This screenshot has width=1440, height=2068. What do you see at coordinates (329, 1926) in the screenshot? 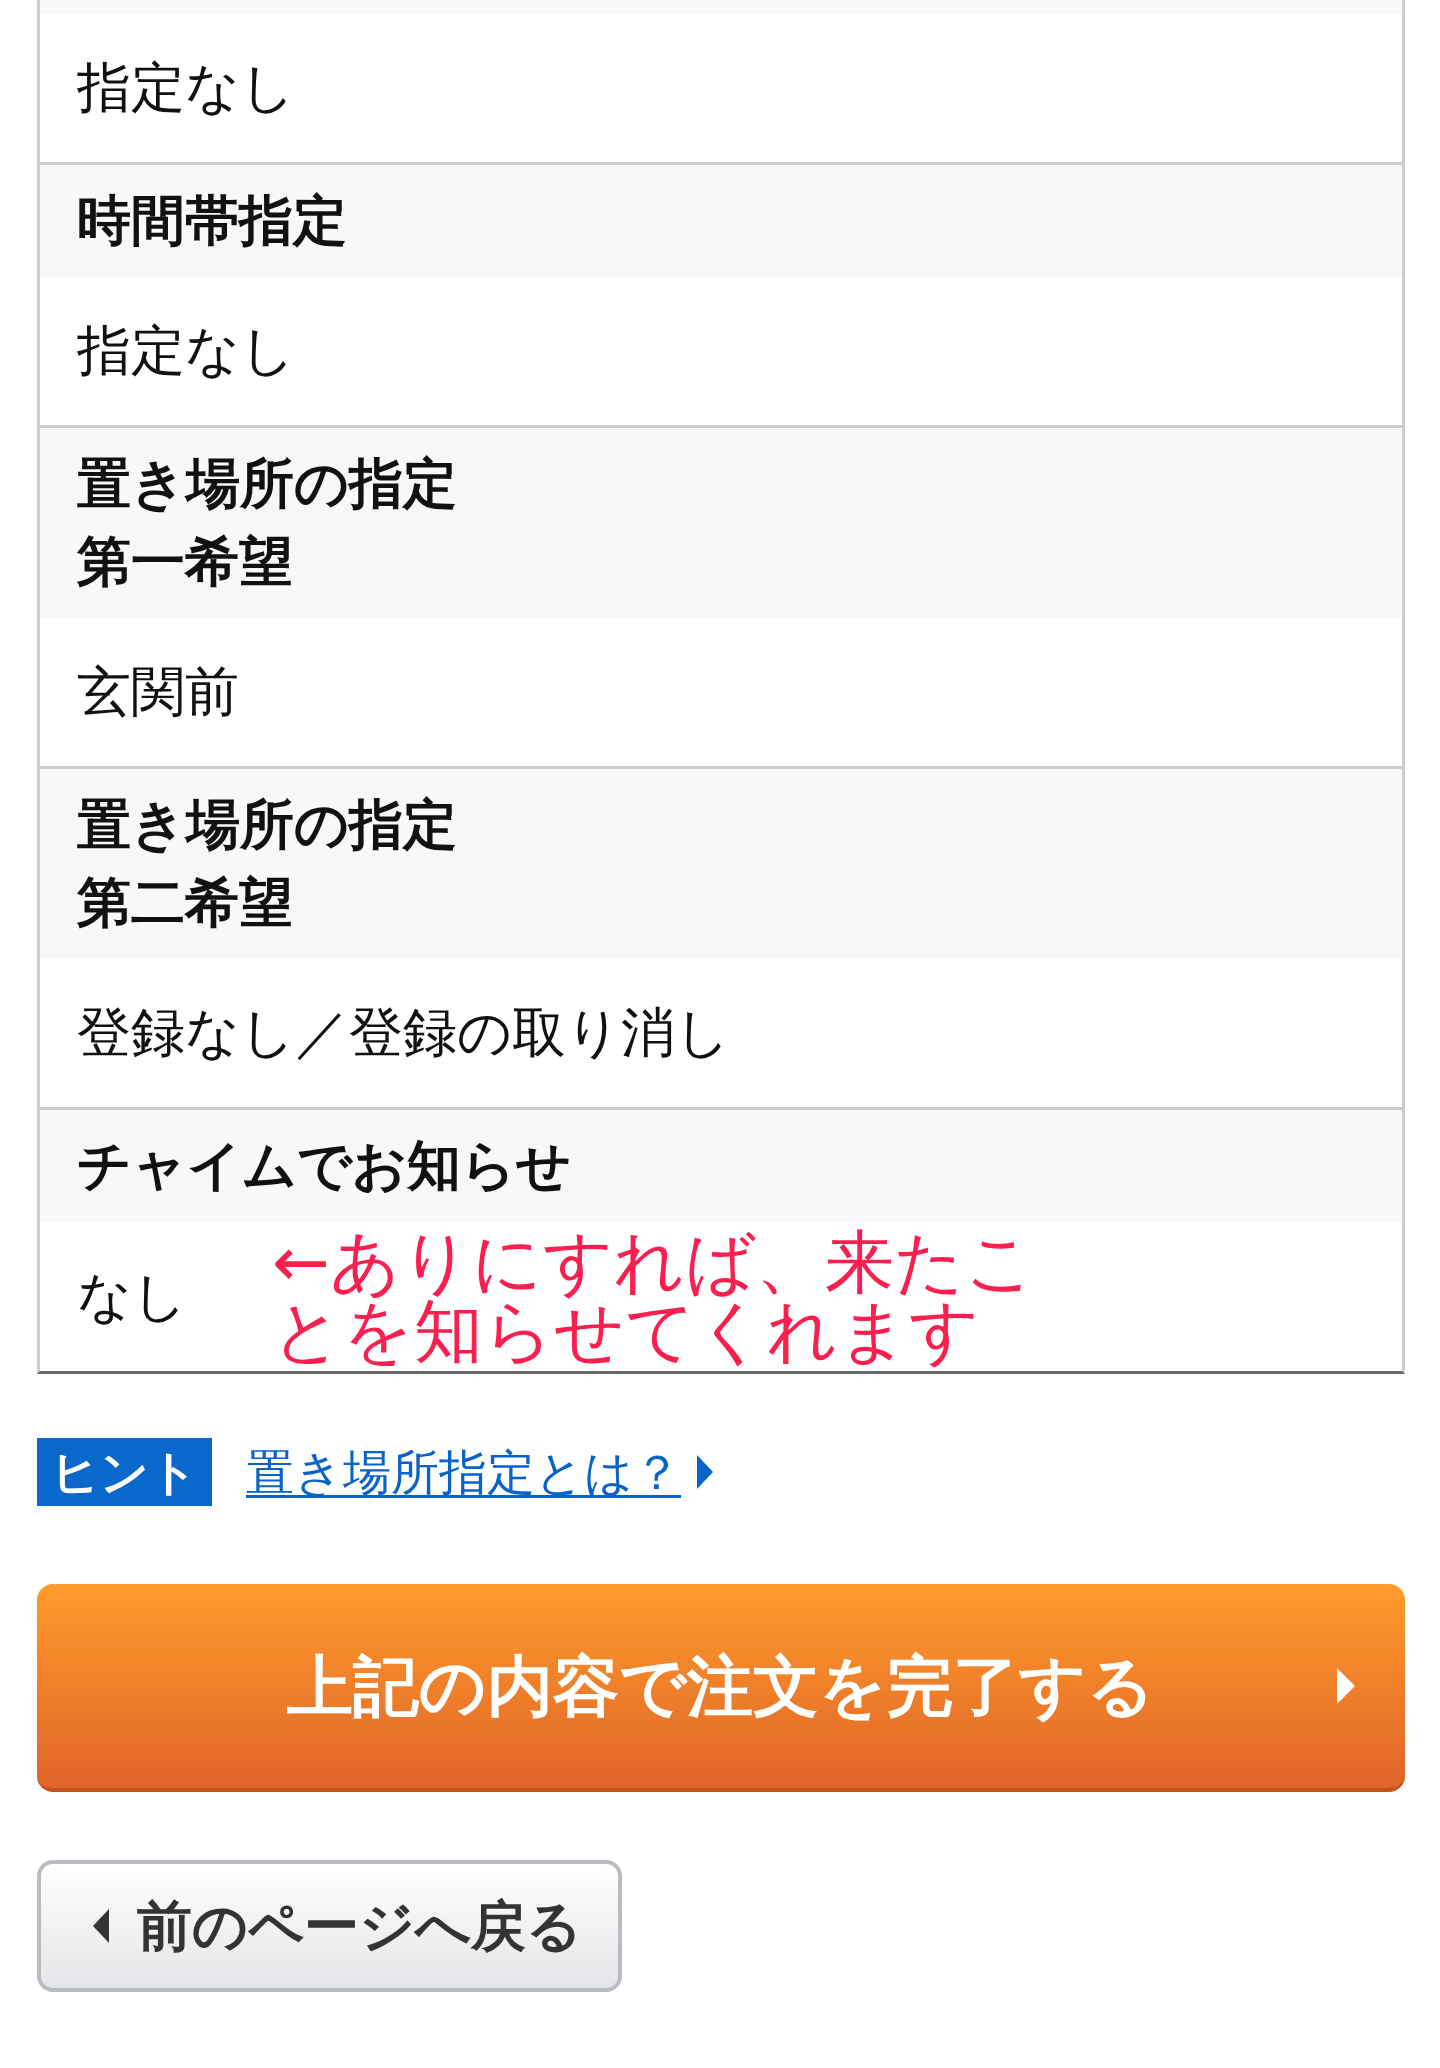
I see `back-button: 前のページへ戻る` at bounding box center [329, 1926].